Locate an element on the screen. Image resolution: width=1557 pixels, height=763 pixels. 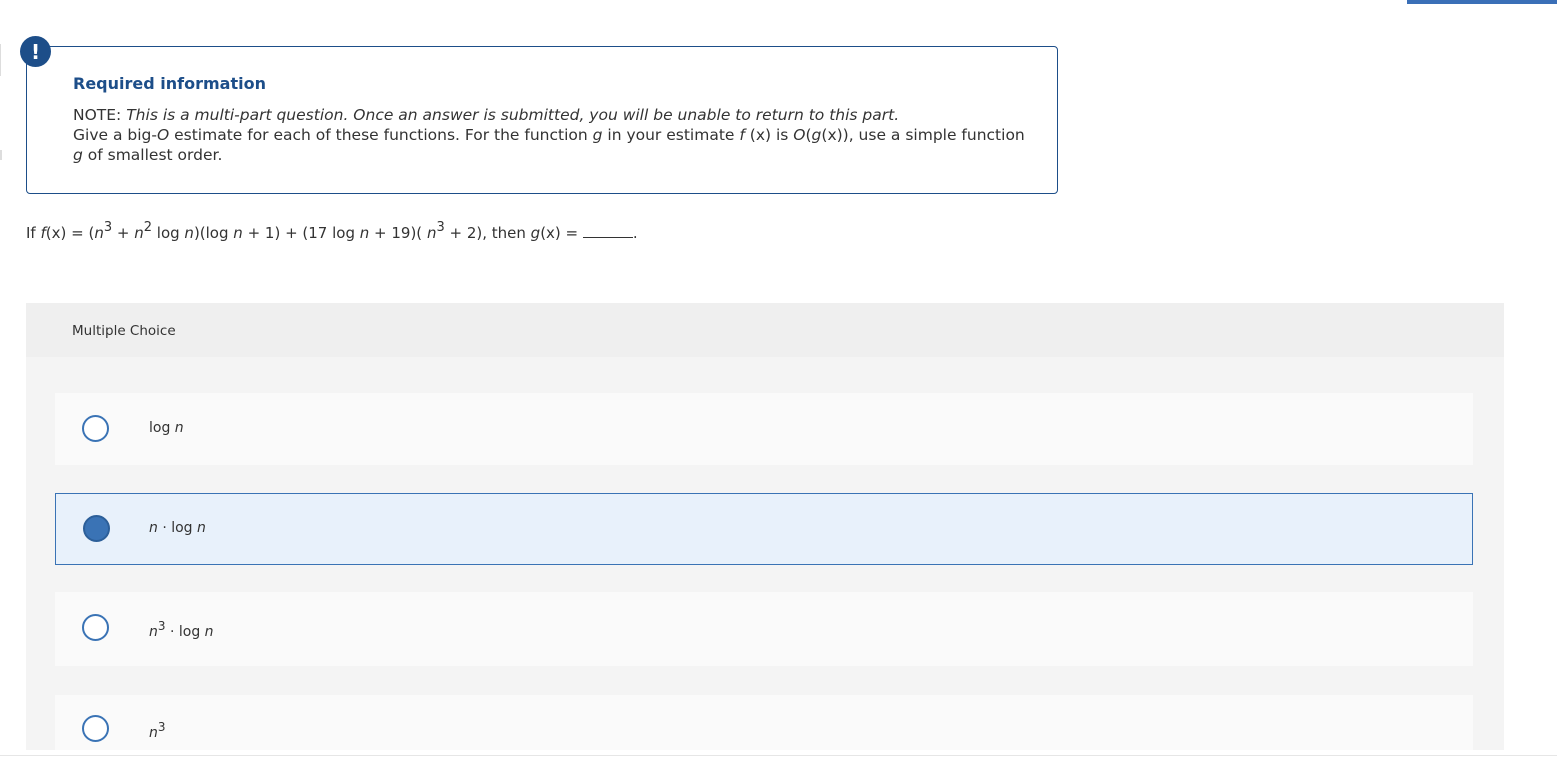
q-text: + 2), then is located at coordinates (487, 233).